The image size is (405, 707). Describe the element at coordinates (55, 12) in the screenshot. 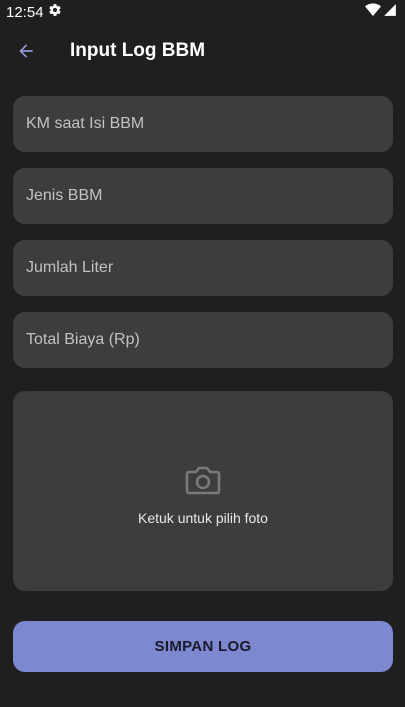

I see `gear-icon` at that location.